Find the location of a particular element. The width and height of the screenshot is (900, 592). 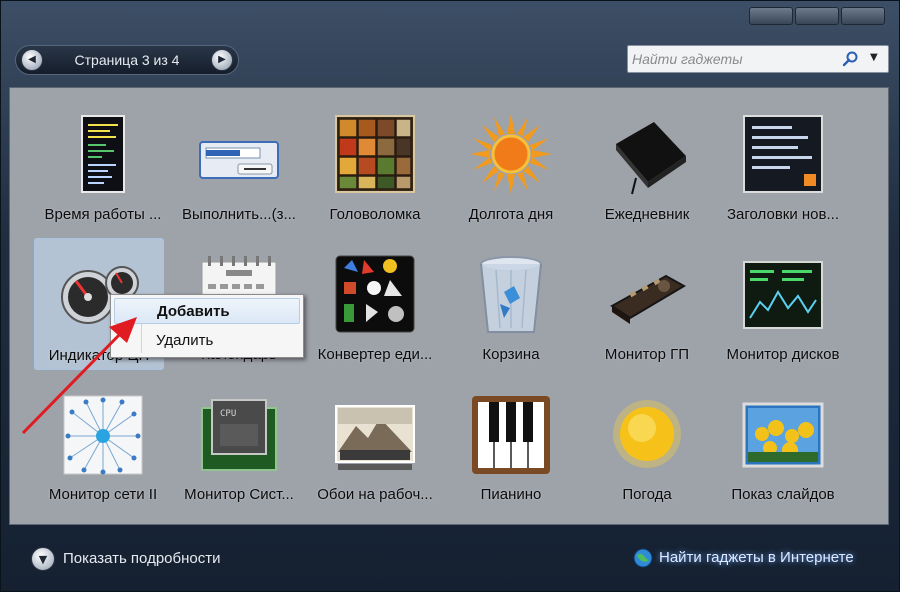

gadget-label: Показ слайдов is located at coordinates (783, 494).